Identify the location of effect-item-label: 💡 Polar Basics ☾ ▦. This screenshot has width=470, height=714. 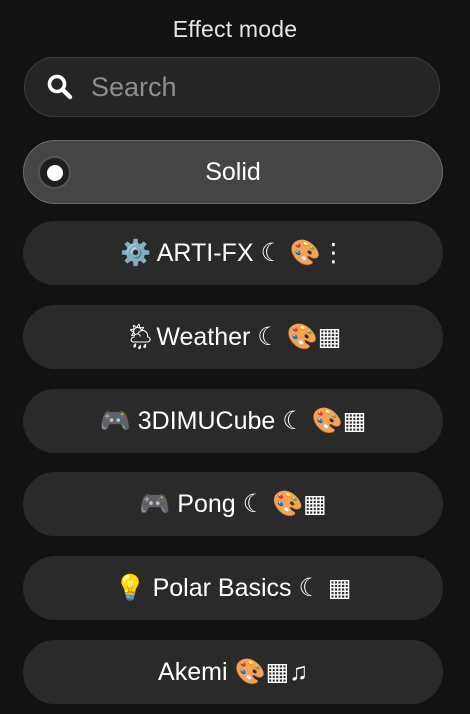
(233, 588).